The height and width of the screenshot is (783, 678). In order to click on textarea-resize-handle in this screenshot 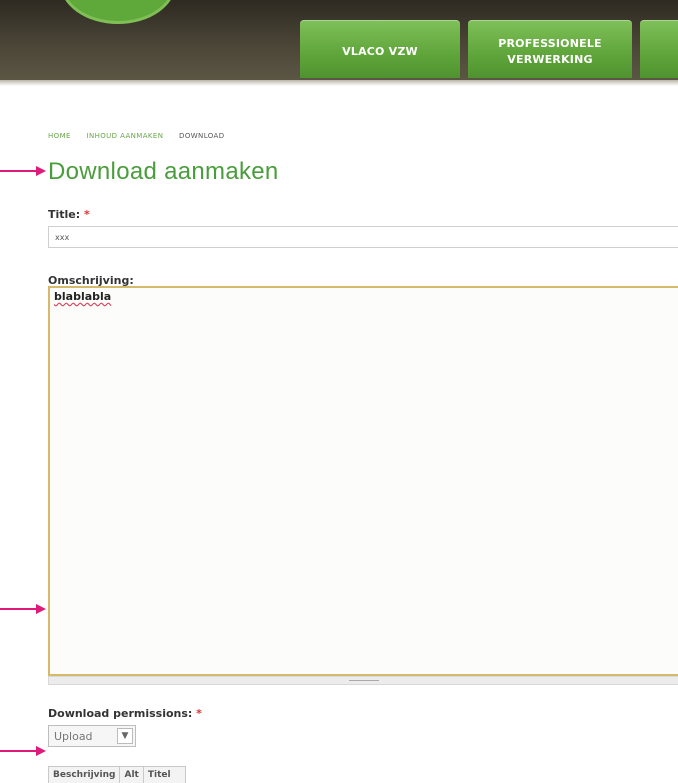, I will do `click(363, 680)`.